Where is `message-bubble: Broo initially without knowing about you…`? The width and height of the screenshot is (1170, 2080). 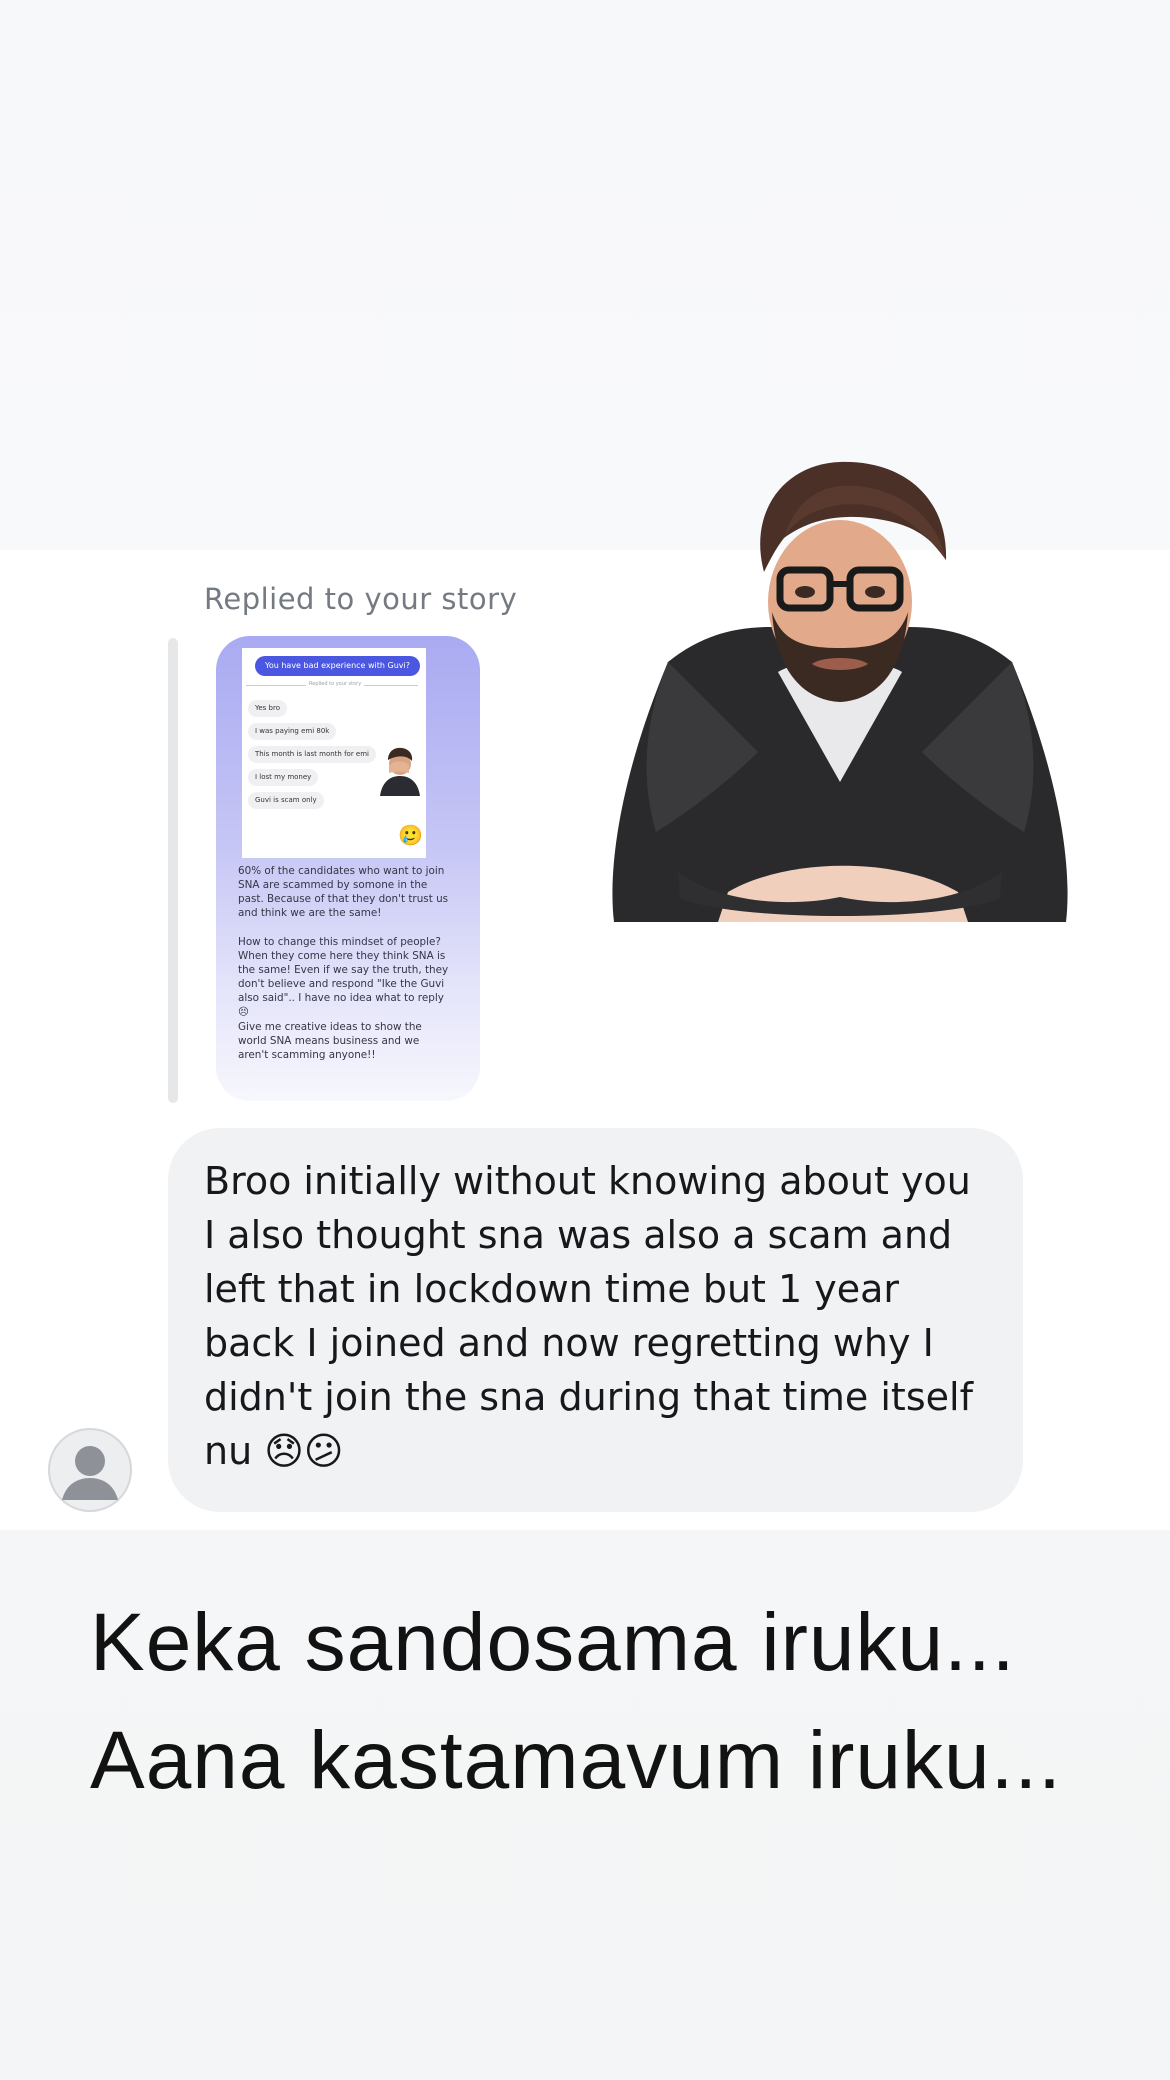 message-bubble: Broo initially without knowing about you… is located at coordinates (595, 1320).